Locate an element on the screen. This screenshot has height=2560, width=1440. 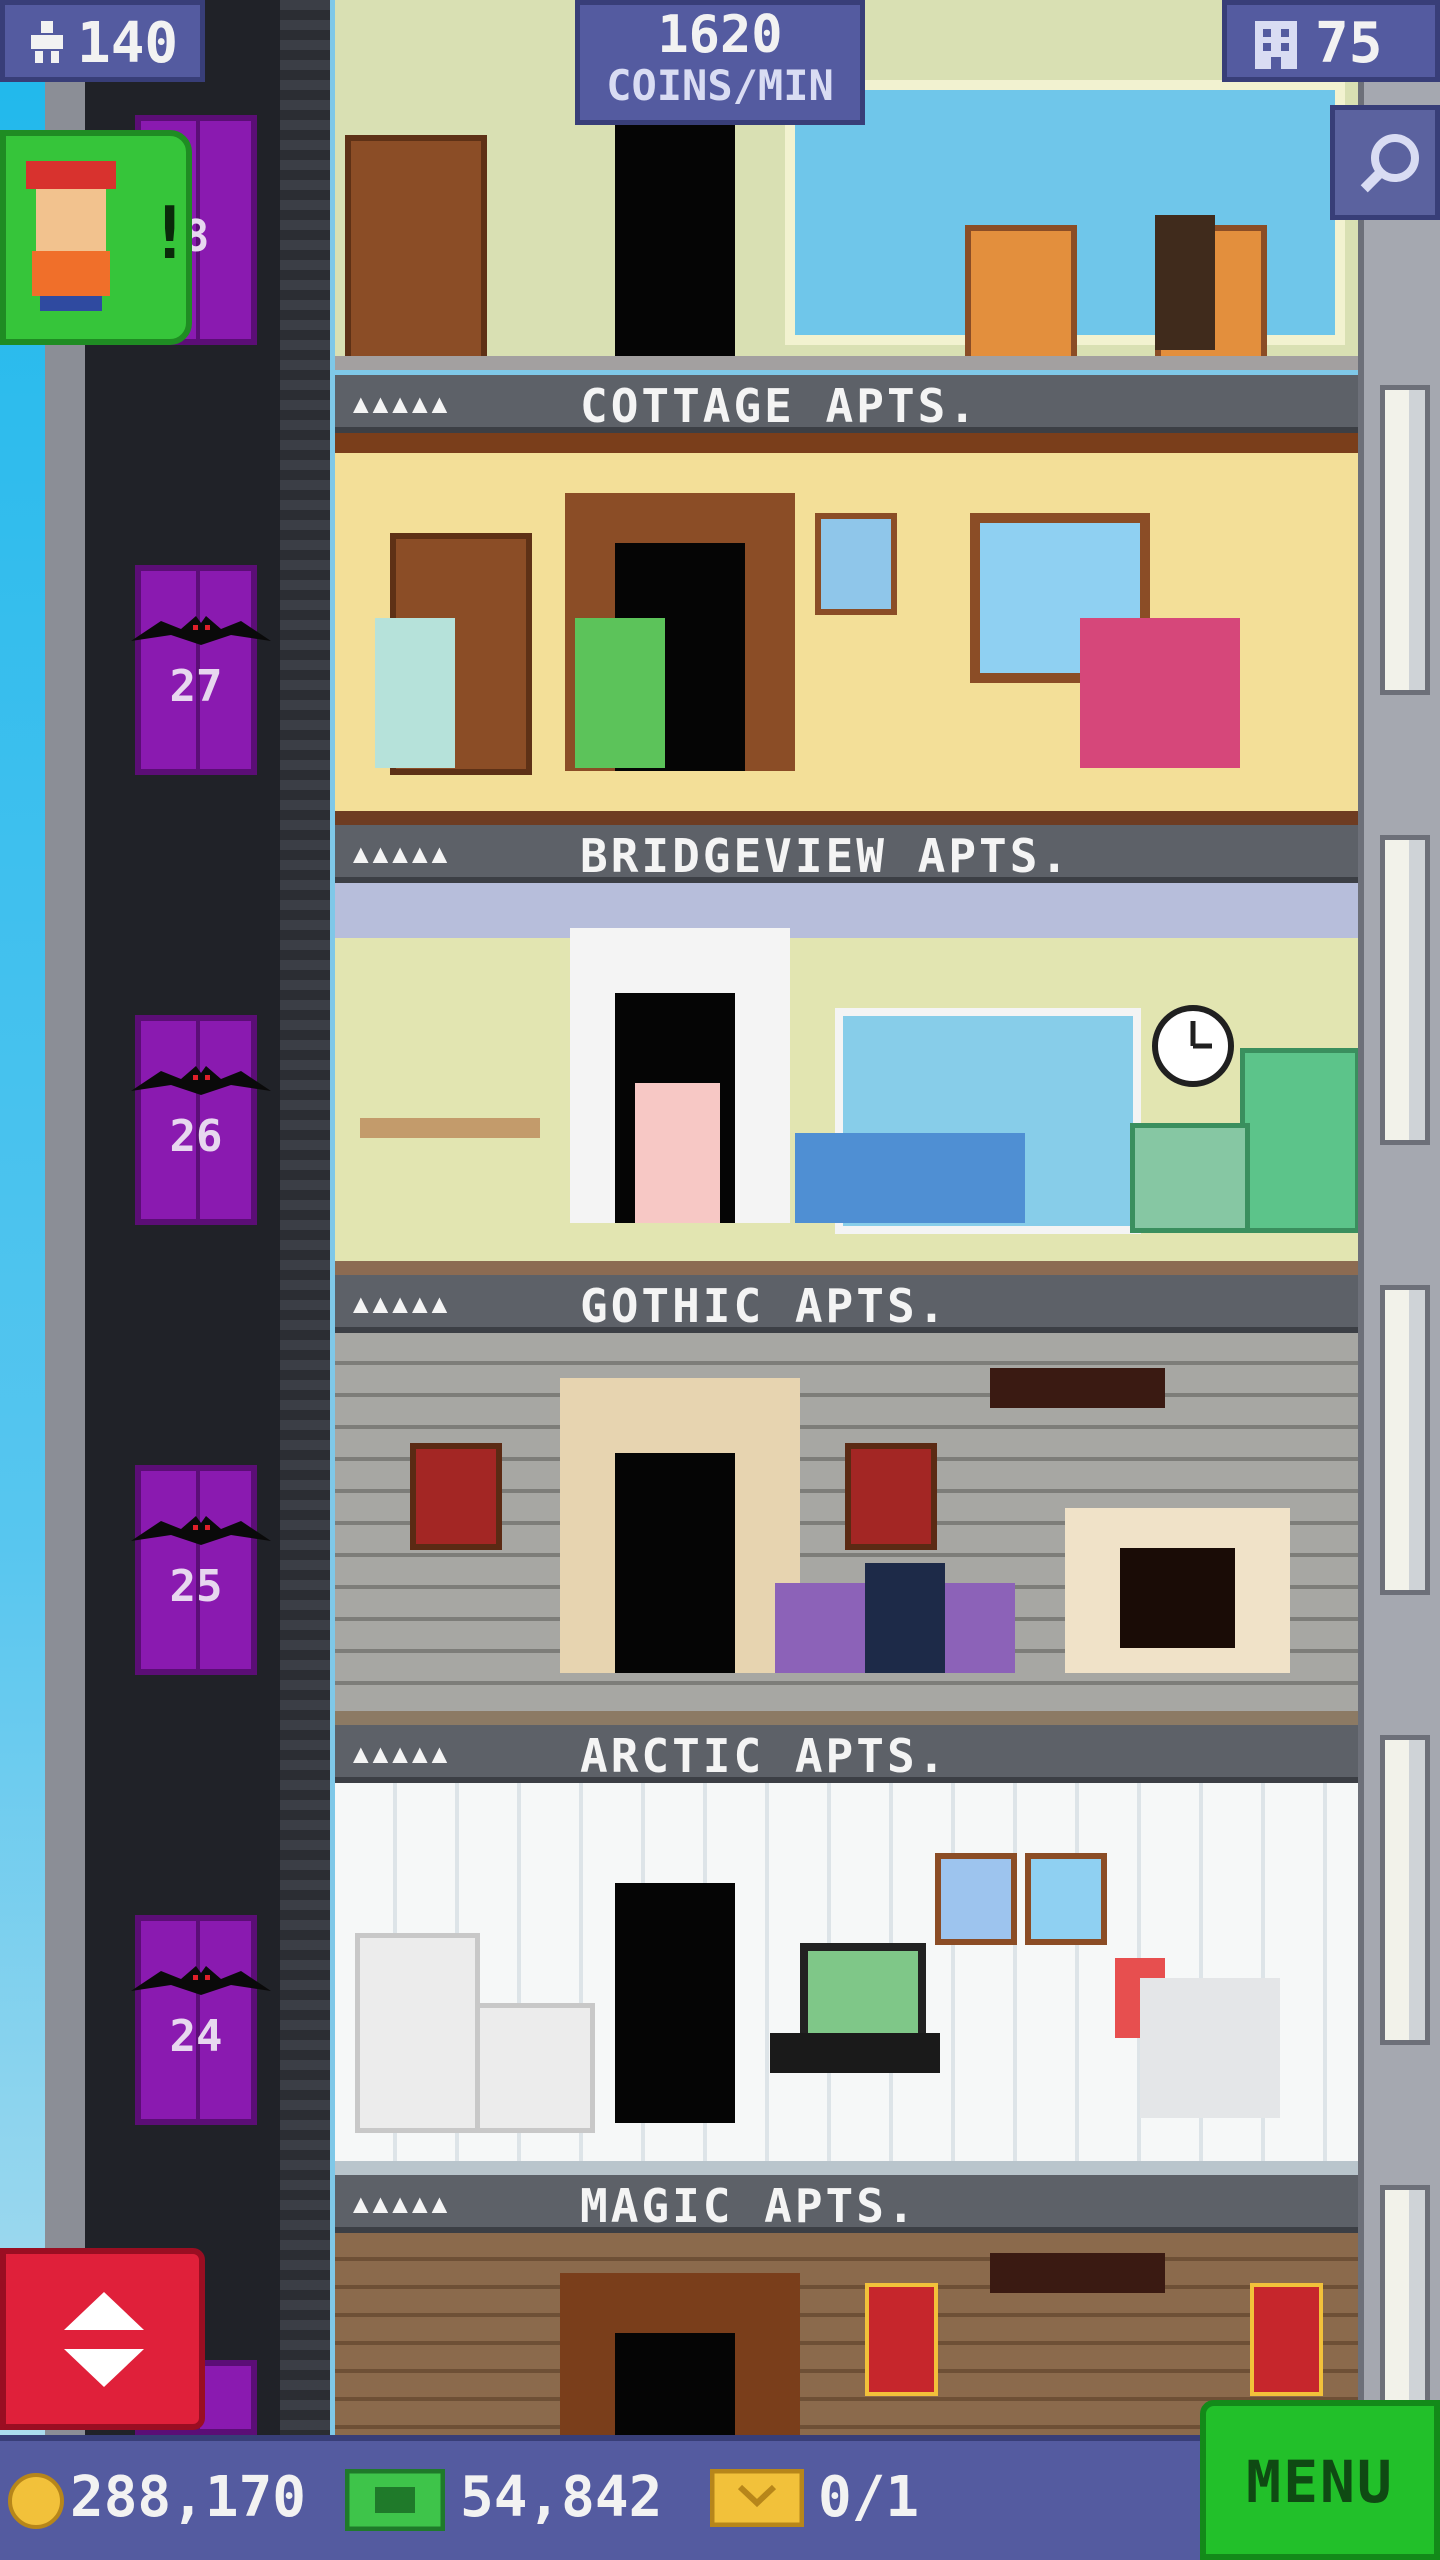
vip-alert-button: ! is located at coordinates (96, 237).